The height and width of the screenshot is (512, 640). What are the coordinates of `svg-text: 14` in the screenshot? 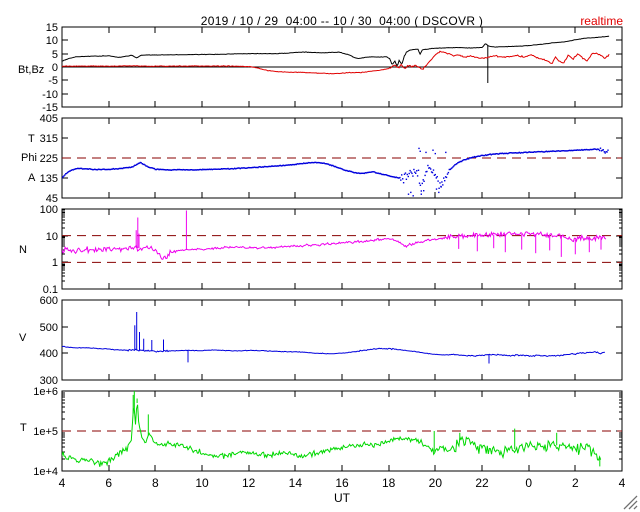 It's located at (296, 483).